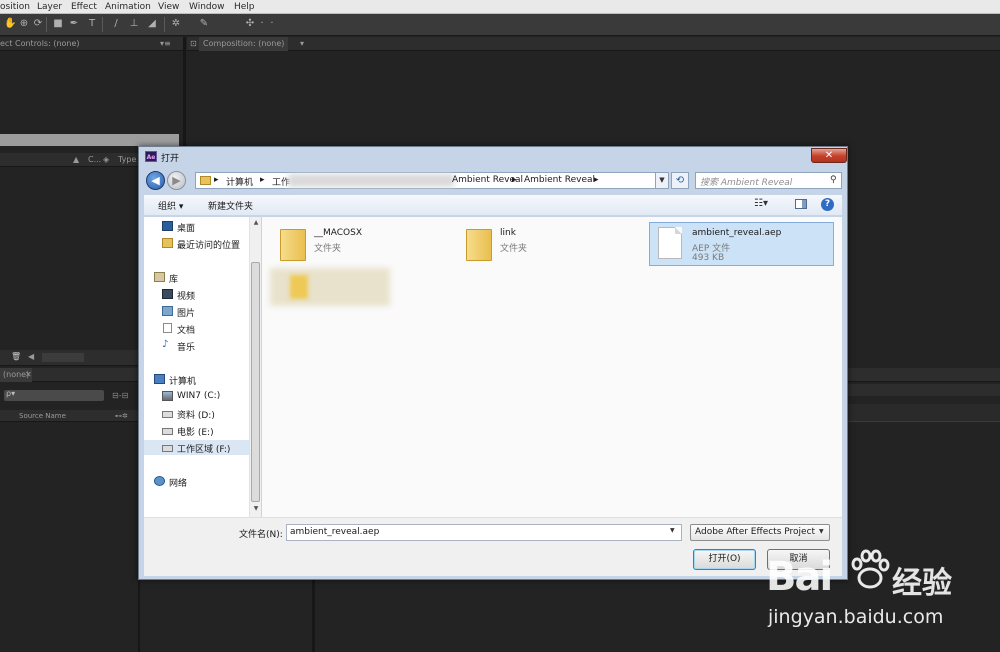 This screenshot has height=652, width=1000. What do you see at coordinates (741, 244) in the screenshot?
I see `file-item-ambient-reveal: ambient_reveal.aep AEP 文件 493 KB` at bounding box center [741, 244].